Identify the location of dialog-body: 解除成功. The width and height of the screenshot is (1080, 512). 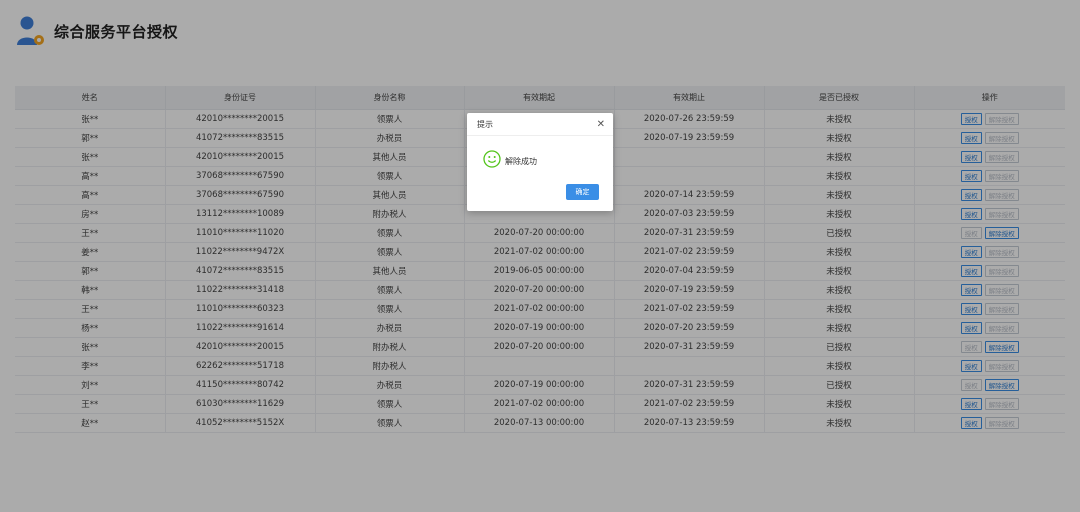
(540, 154).